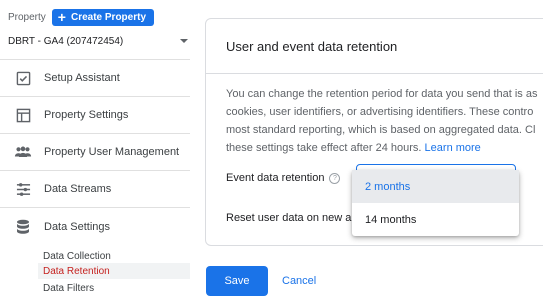 The width and height of the screenshot is (543, 300). Describe the element at coordinates (23, 115) in the screenshot. I see `layout-icon` at that location.